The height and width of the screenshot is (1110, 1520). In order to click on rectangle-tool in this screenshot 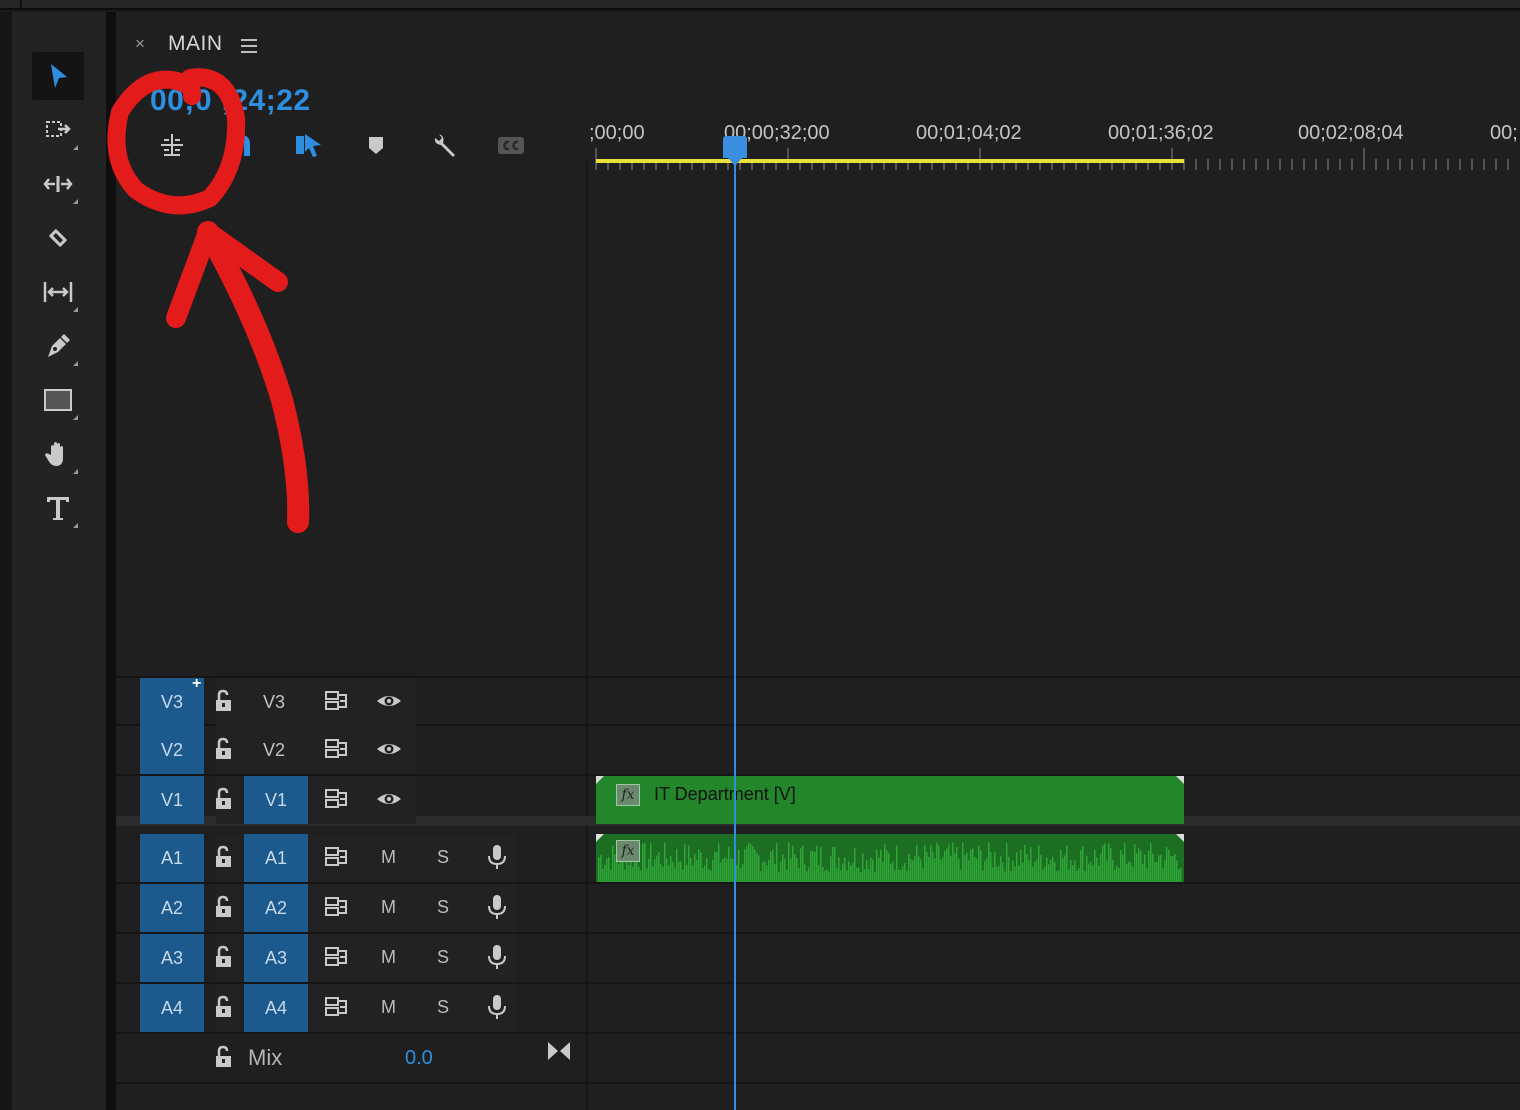, I will do `click(58, 400)`.